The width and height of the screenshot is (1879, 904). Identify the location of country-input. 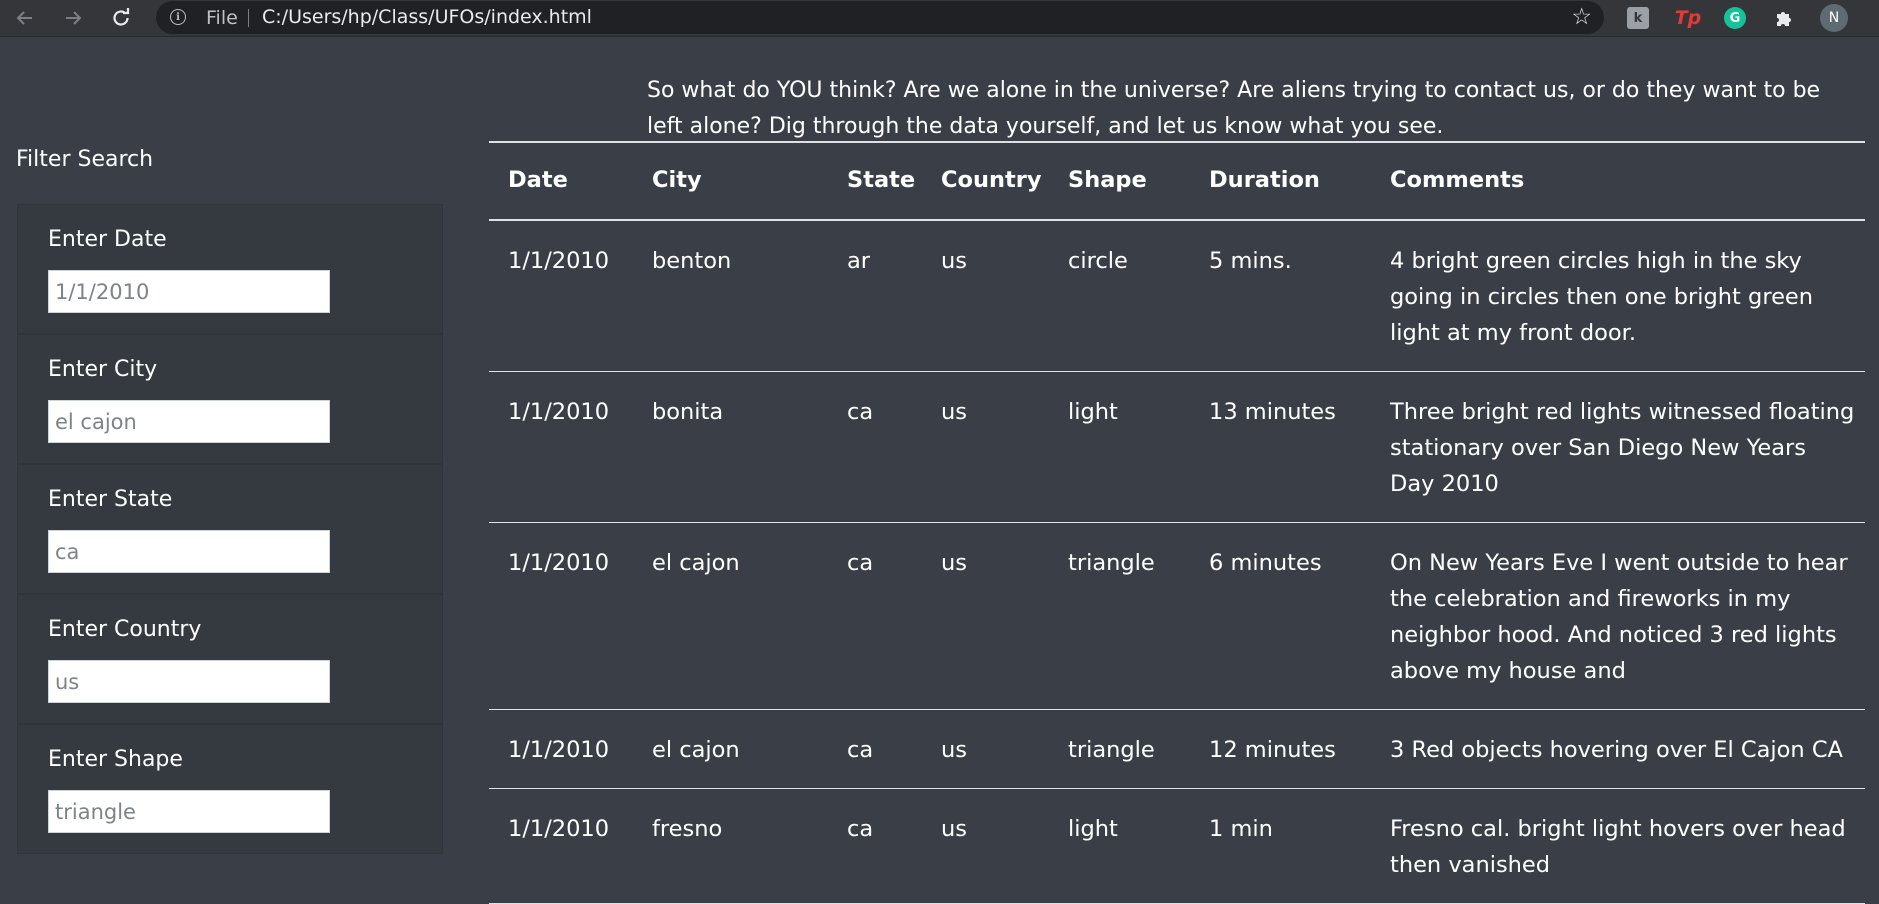
(189, 681).